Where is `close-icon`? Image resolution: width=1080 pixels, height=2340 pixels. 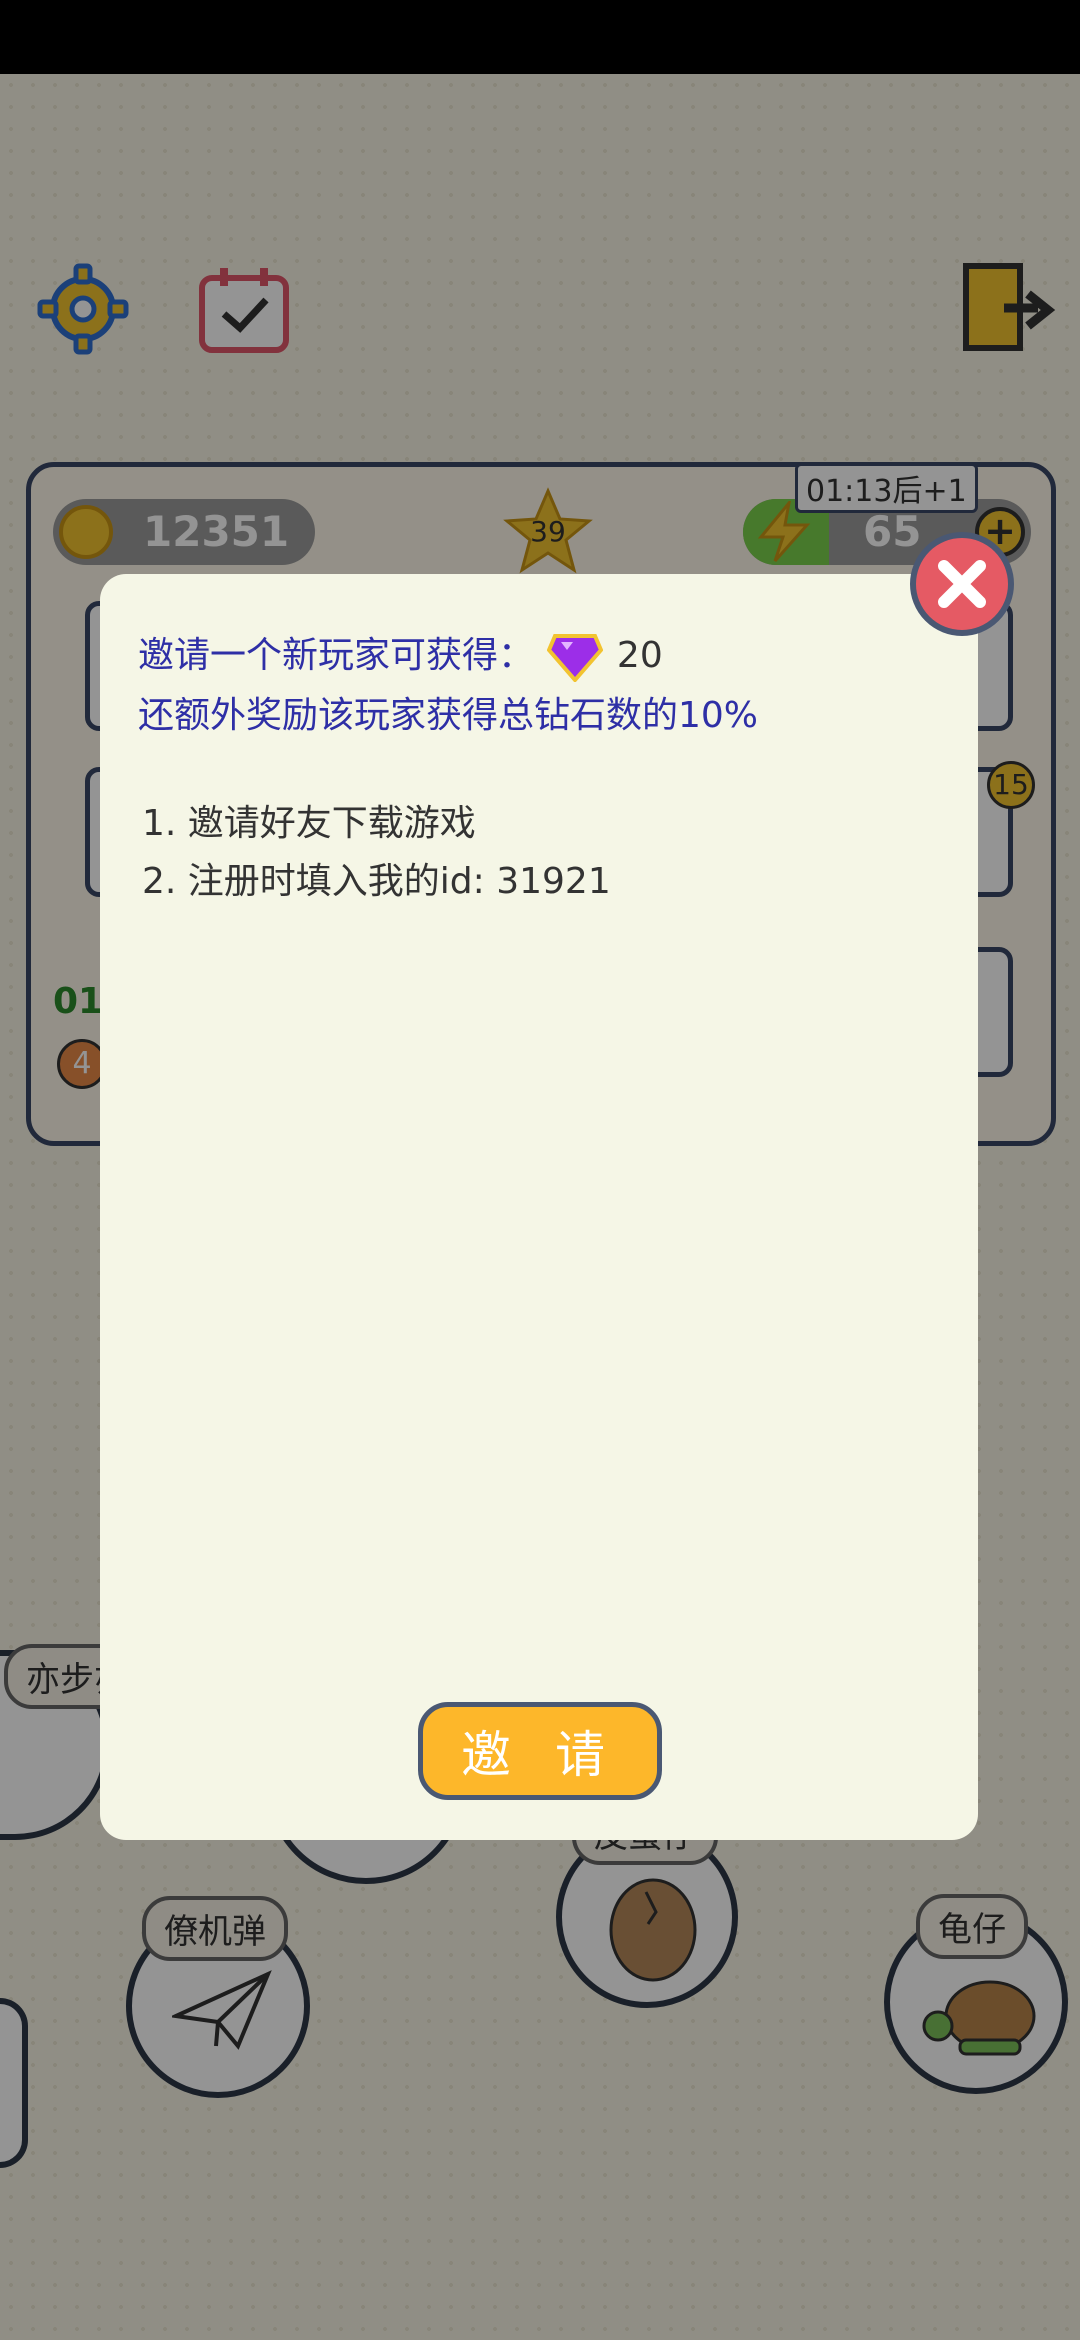 close-icon is located at coordinates (962, 584).